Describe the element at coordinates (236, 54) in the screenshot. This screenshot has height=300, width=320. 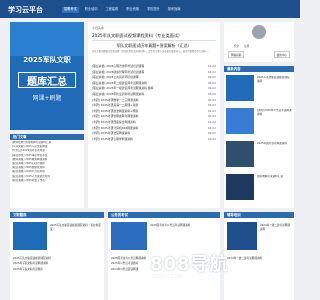
I see `submit-post-button: 网站投稿` at that location.